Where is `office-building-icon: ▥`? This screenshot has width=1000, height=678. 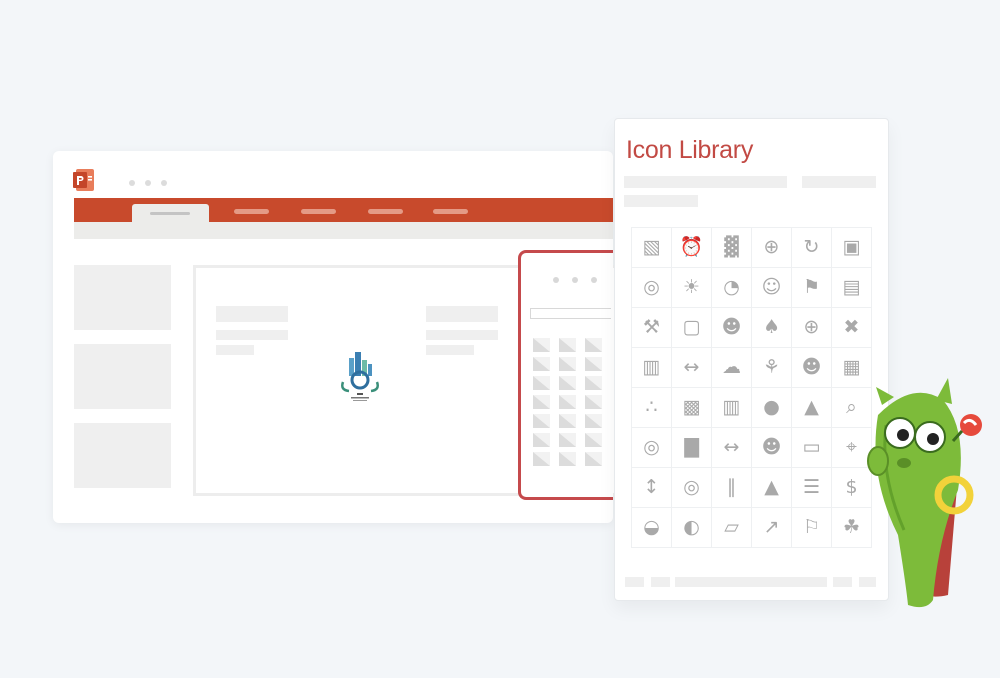 office-building-icon: ▥ is located at coordinates (732, 408).